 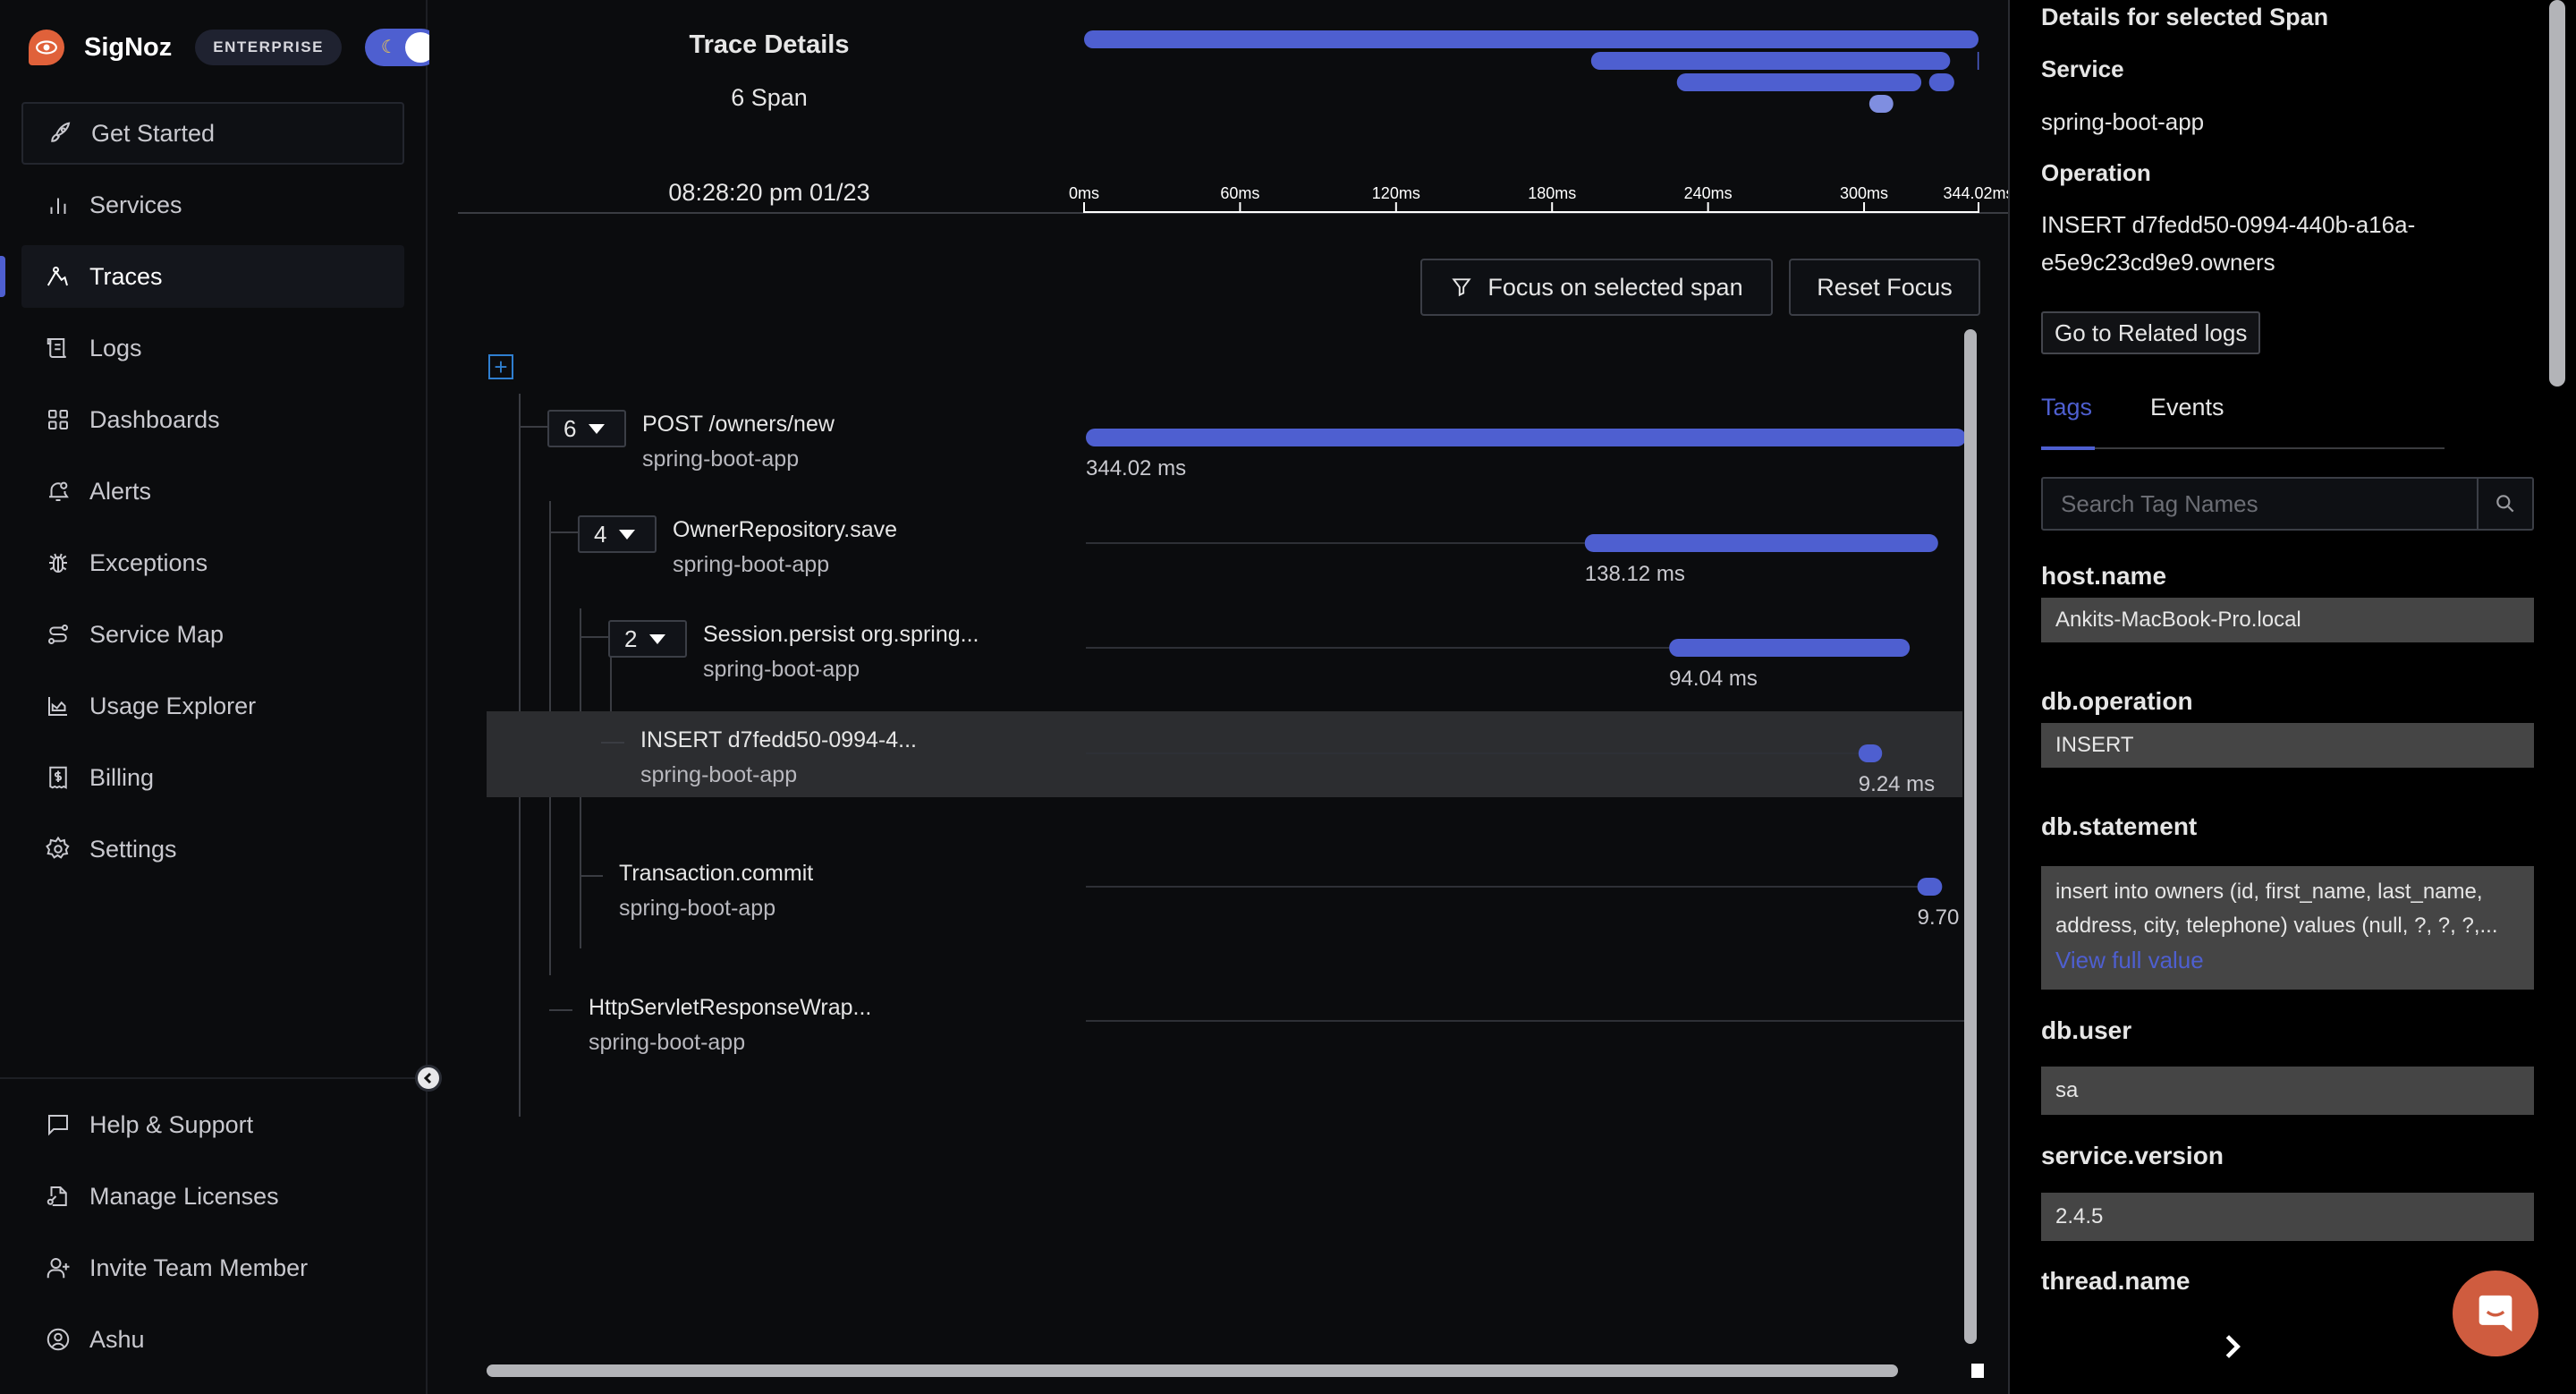 I want to click on service-label: Service, so click(x=2082, y=68).